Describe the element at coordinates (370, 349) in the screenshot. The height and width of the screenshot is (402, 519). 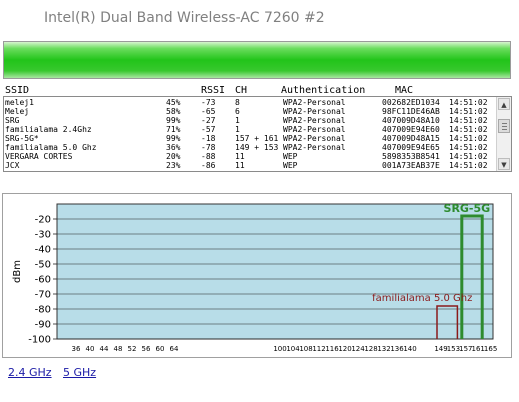
I see `x-tick-label: 128` at that location.